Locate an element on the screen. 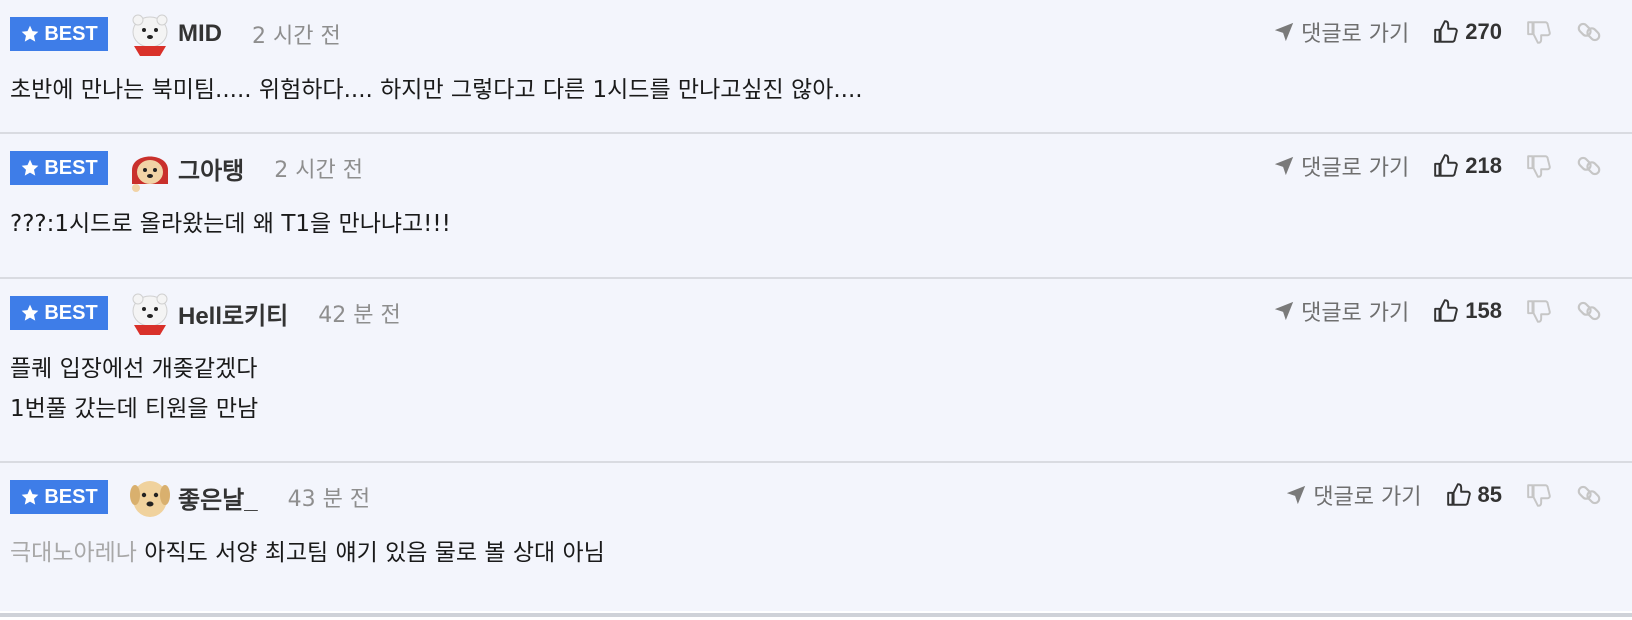 The height and width of the screenshot is (620, 1632). nickname: Hell로키티 is located at coordinates (233, 313).